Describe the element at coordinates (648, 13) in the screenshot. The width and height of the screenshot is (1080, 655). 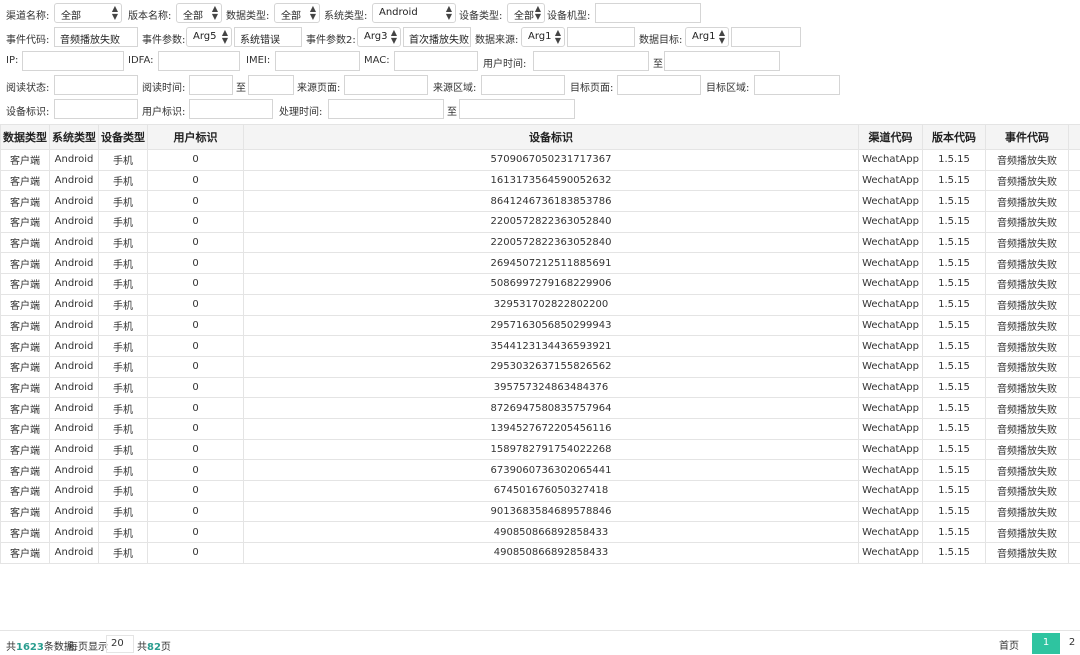
I see `devmodel-input` at that location.